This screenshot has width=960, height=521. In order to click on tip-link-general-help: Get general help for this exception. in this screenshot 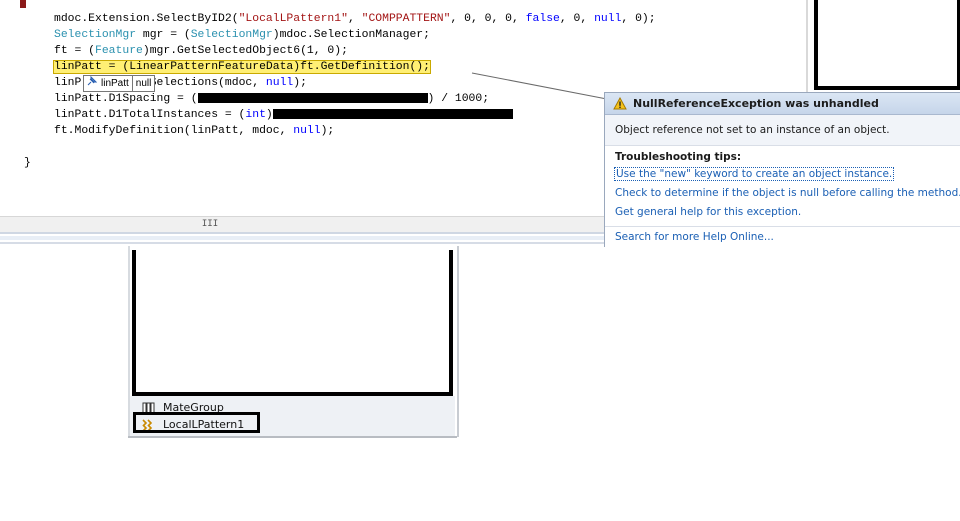, I will do `click(782, 212)`.